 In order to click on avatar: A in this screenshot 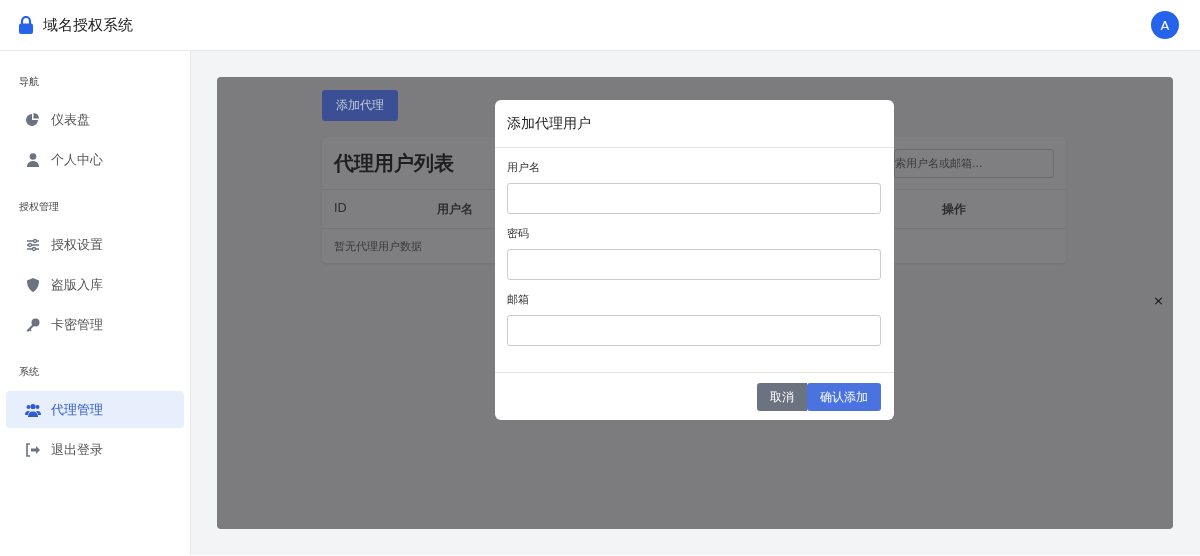, I will do `click(1165, 25)`.